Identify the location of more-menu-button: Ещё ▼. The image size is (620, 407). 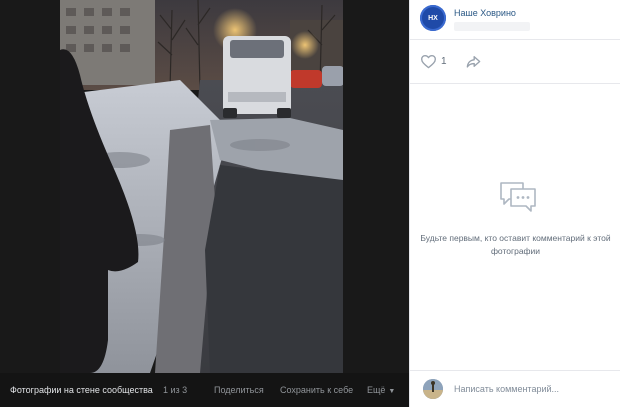
(381, 390).